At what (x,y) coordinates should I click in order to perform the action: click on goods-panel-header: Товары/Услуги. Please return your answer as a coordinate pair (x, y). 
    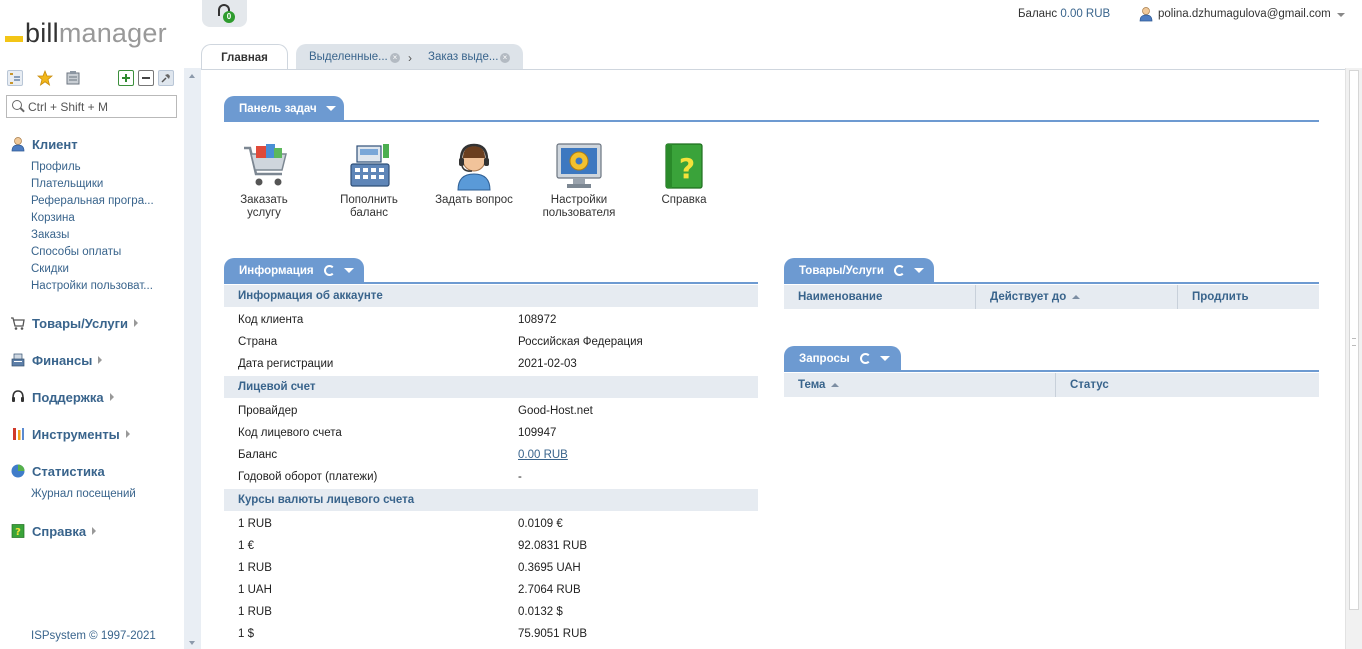
    Looking at the image, I should click on (859, 270).